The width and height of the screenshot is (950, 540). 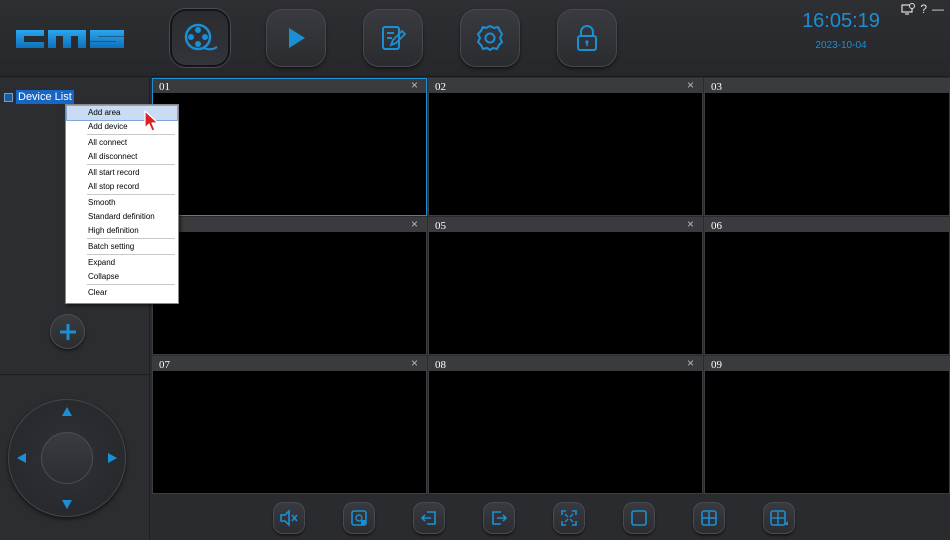 What do you see at coordinates (164, 87) in the screenshot?
I see `cell-number: 01` at bounding box center [164, 87].